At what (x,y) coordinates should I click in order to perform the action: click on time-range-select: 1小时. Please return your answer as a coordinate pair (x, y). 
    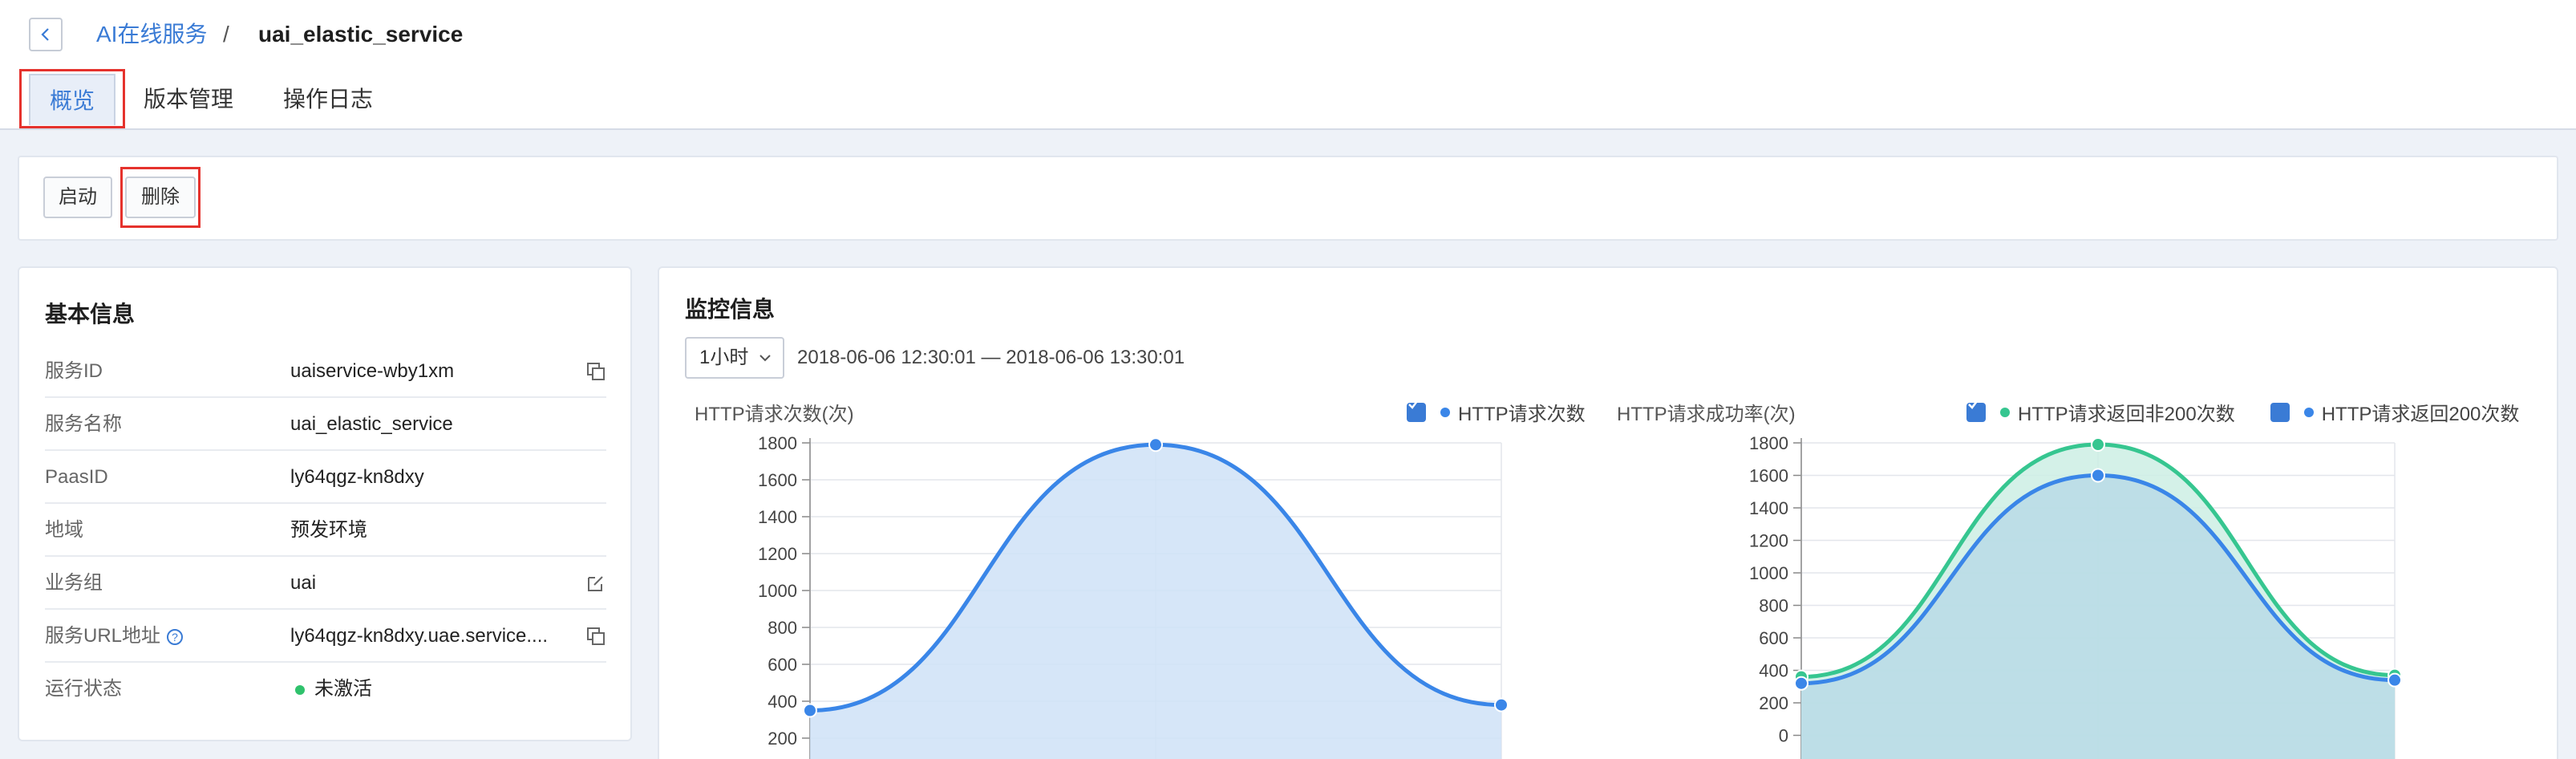
    Looking at the image, I should click on (735, 358).